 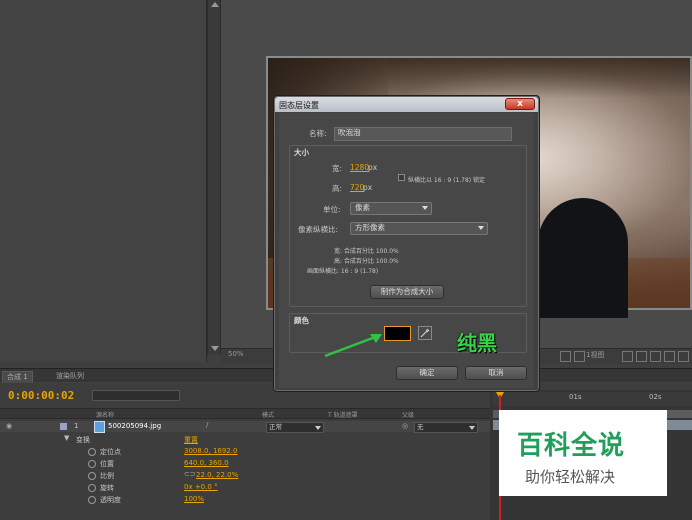 What do you see at coordinates (245, 463) in the screenshot?
I see `property-row: 位置 640.0, 360.0` at bounding box center [245, 463].